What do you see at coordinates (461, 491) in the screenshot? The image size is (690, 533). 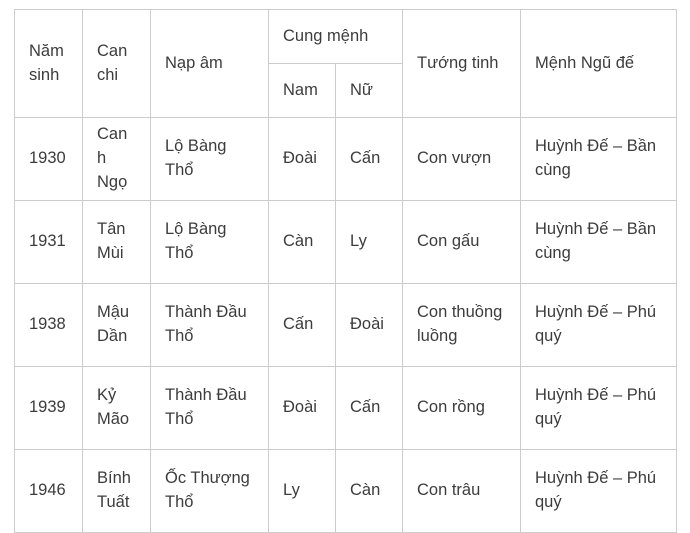 I see `cell-tuong-tinh: Con trâu` at bounding box center [461, 491].